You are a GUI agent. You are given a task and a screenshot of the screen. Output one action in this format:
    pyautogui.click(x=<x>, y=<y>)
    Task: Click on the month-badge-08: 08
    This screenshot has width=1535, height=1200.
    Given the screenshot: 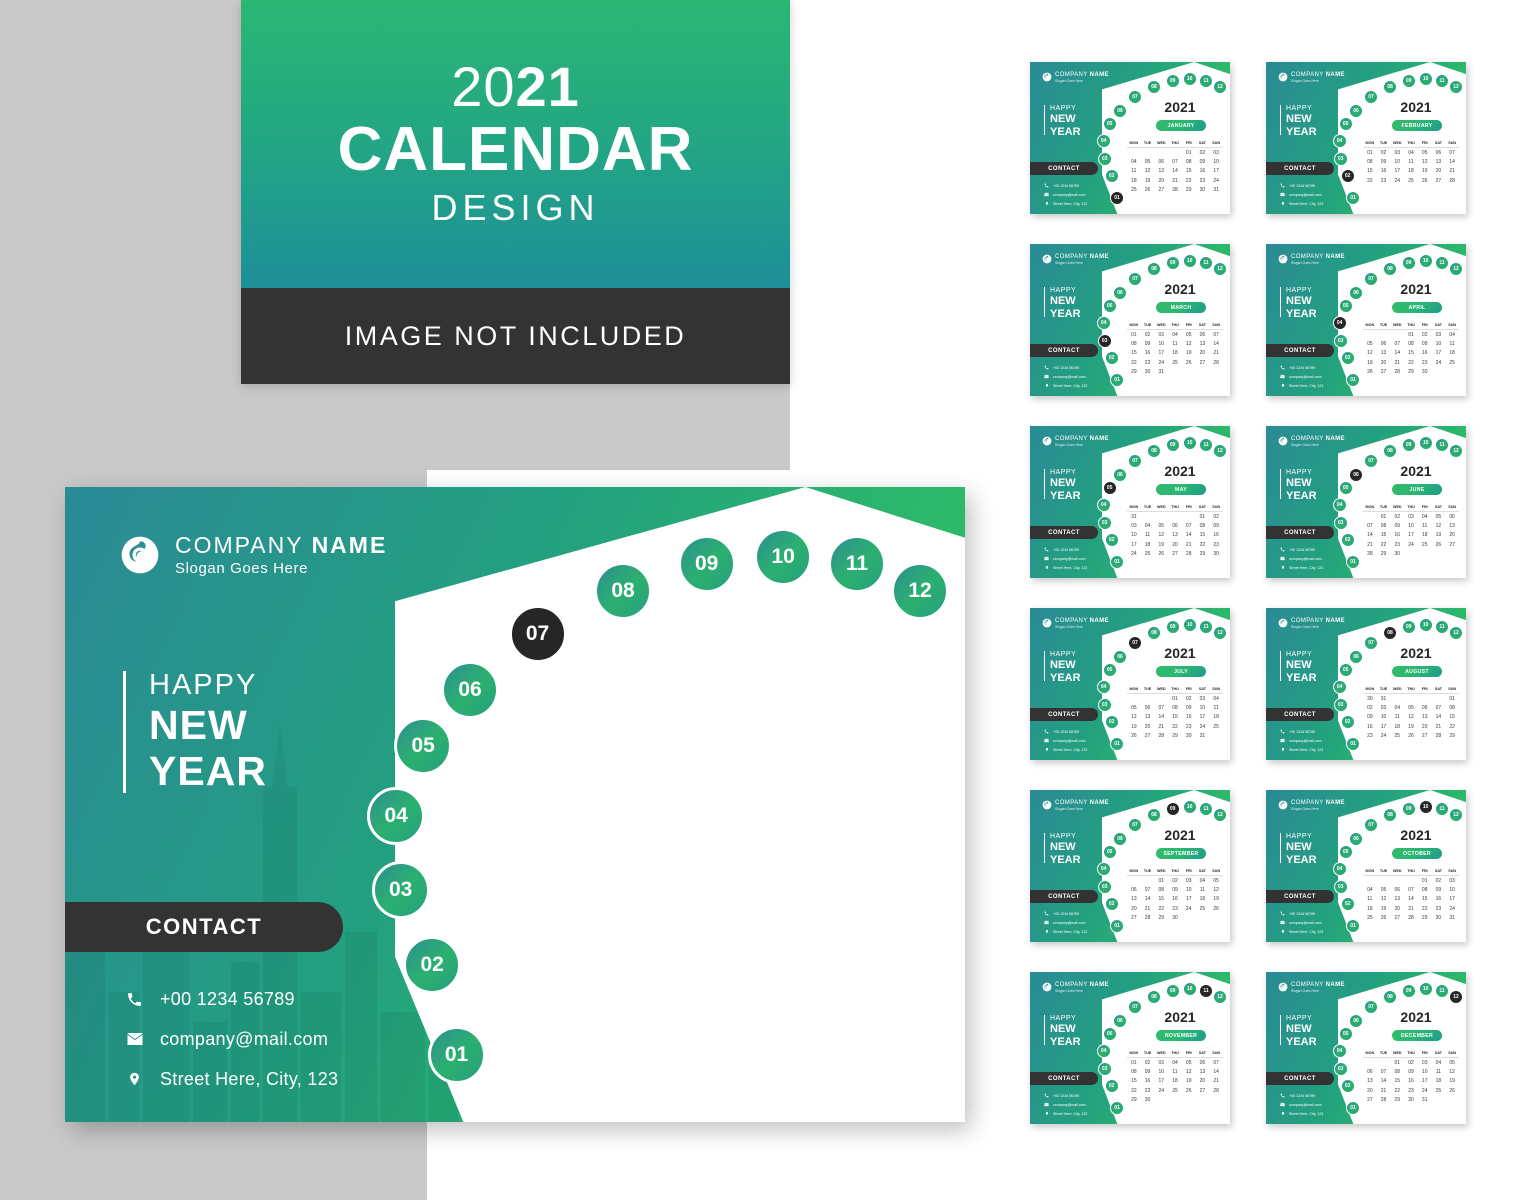 What is the action you would take?
    pyautogui.click(x=623, y=590)
    